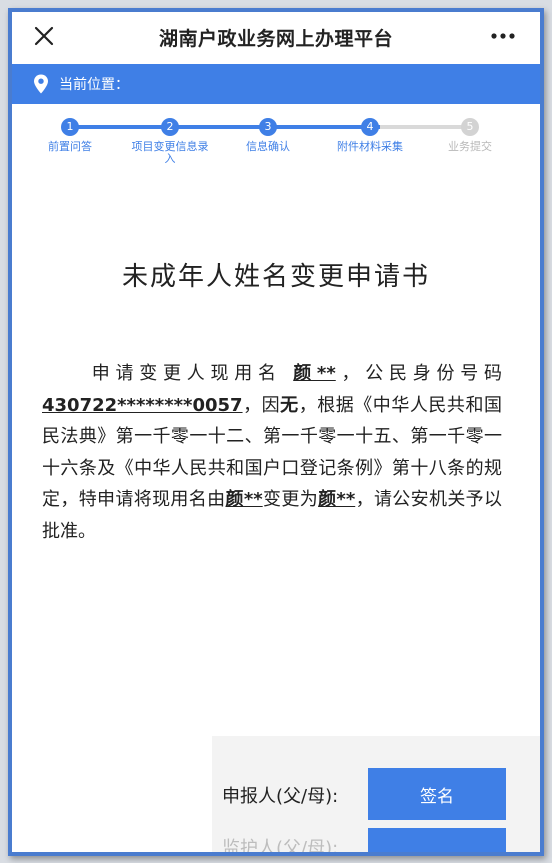 The height and width of the screenshot is (863, 552). I want to click on applicant-label: 申报人(父/母):, so click(280, 796).